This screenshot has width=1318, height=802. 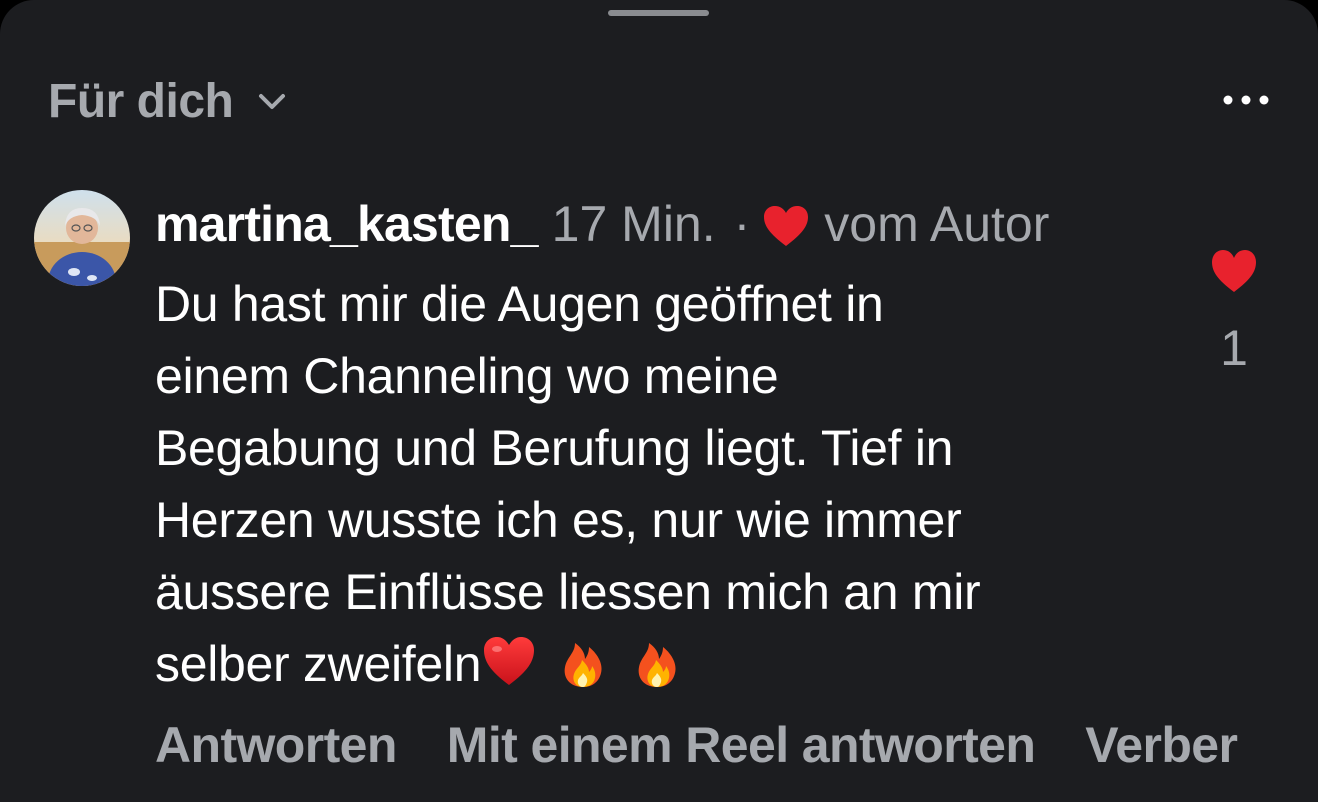 What do you see at coordinates (741, 745) in the screenshot?
I see `reply-with-reel-button: Mit einem Reel antworten` at bounding box center [741, 745].